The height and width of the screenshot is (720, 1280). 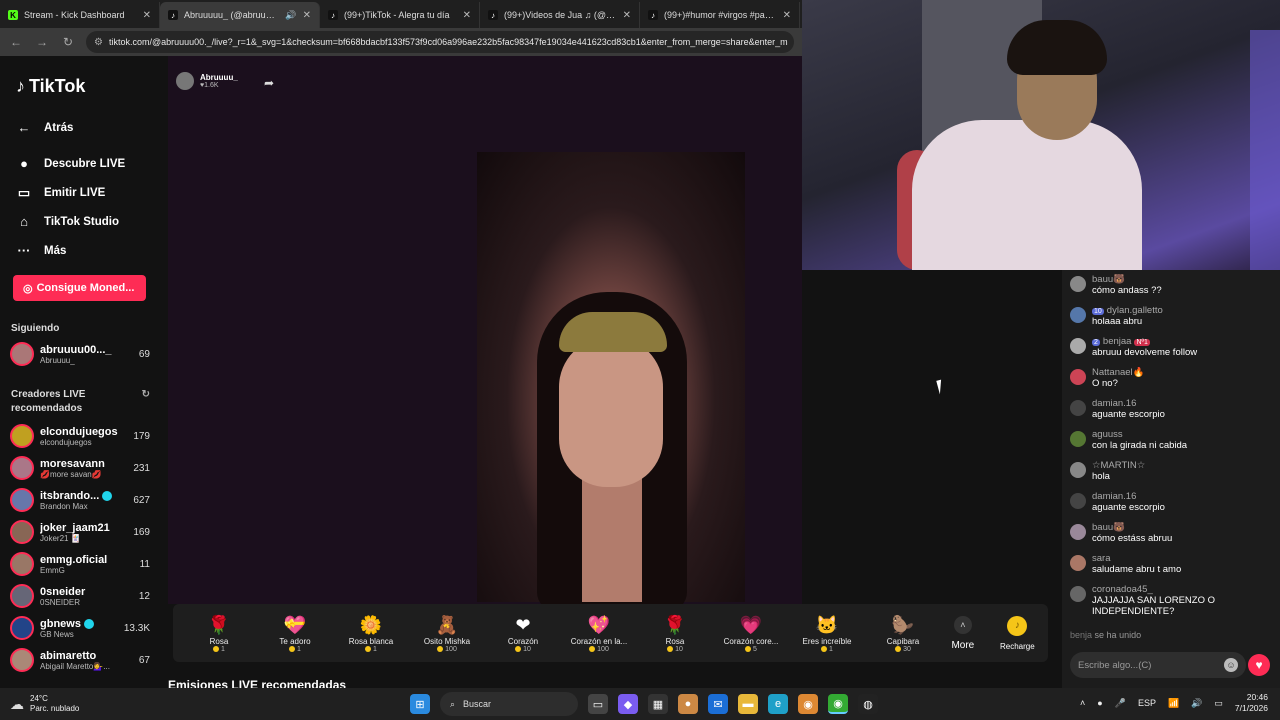 What do you see at coordinates (751, 633) in the screenshot?
I see `gift-item: 💗 Corazón core... 5` at bounding box center [751, 633].